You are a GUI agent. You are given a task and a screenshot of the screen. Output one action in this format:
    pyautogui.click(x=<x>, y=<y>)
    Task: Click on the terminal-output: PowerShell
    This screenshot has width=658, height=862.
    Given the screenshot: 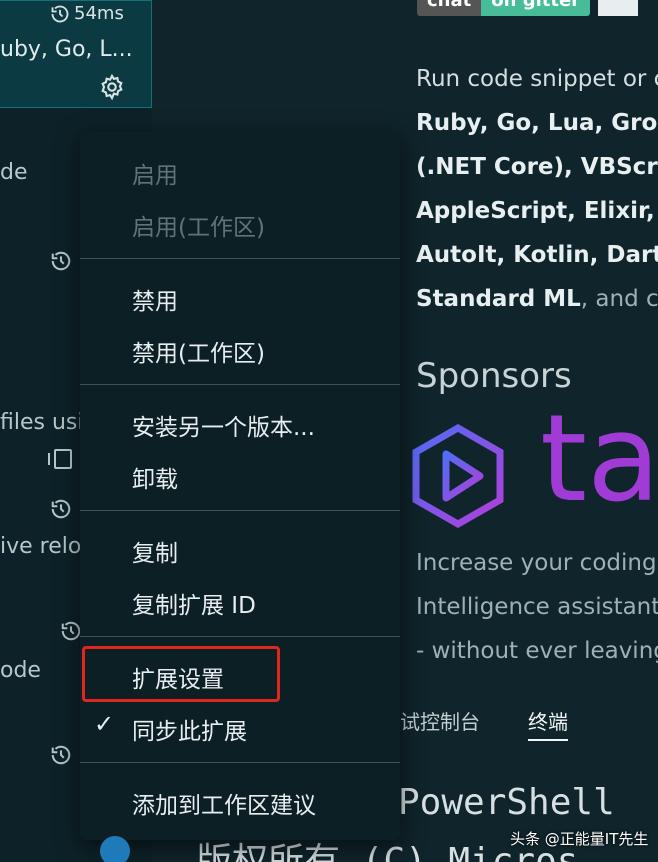 What is the action you would take?
    pyautogui.click(x=506, y=802)
    